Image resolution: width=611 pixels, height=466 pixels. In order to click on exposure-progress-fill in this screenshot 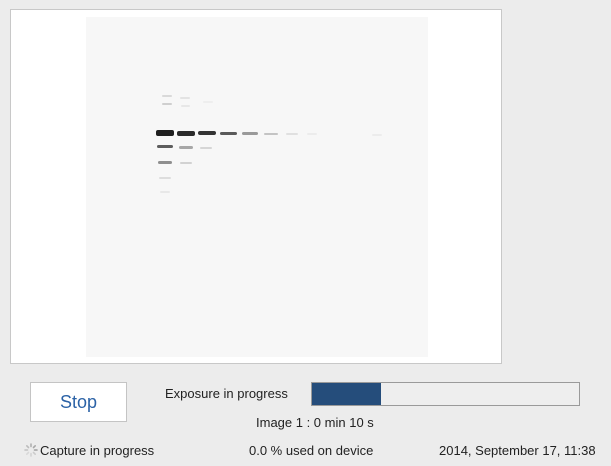, I will do `click(347, 394)`.